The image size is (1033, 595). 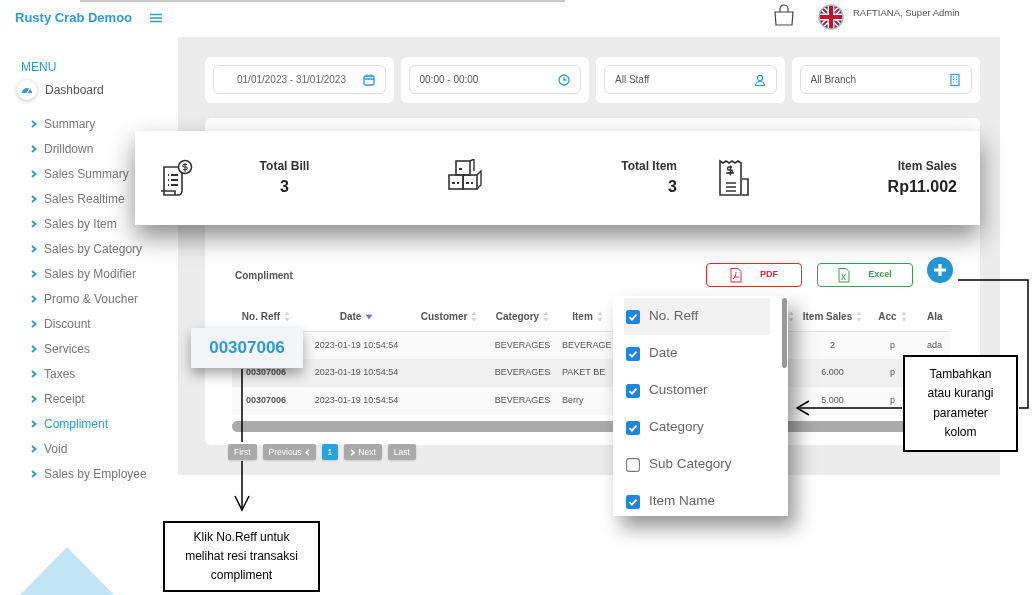 What do you see at coordinates (935, 317) in the screenshot?
I see `column-header: Ala` at bounding box center [935, 317].